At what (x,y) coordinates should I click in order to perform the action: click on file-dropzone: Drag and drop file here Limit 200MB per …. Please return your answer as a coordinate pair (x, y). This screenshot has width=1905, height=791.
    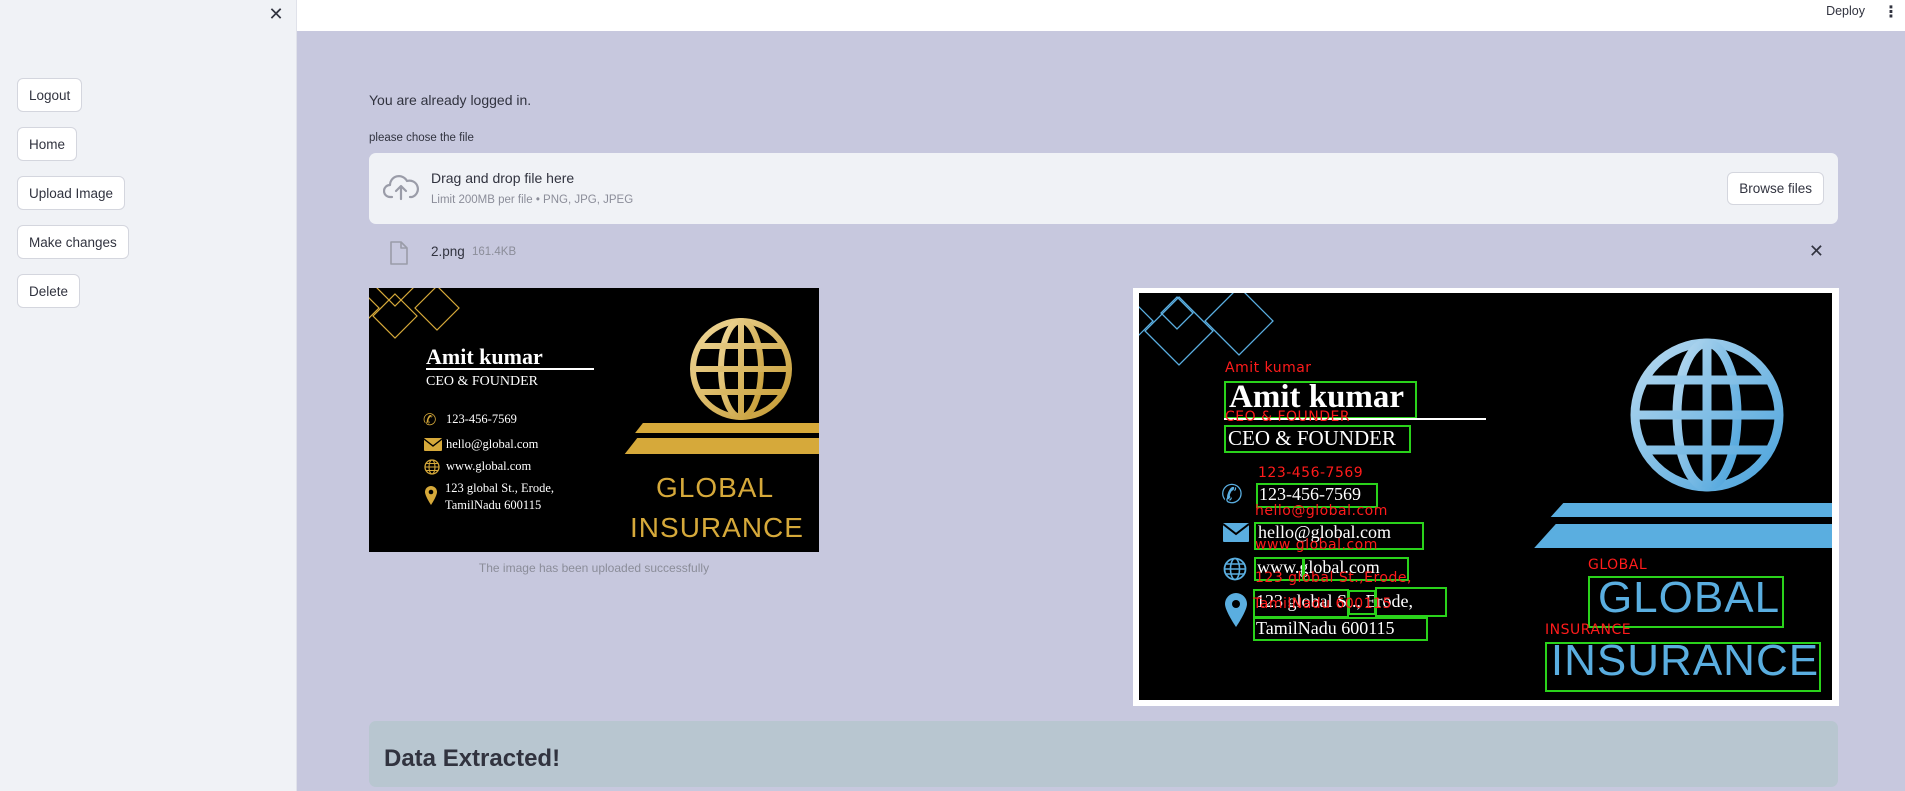
    Looking at the image, I should click on (1103, 188).